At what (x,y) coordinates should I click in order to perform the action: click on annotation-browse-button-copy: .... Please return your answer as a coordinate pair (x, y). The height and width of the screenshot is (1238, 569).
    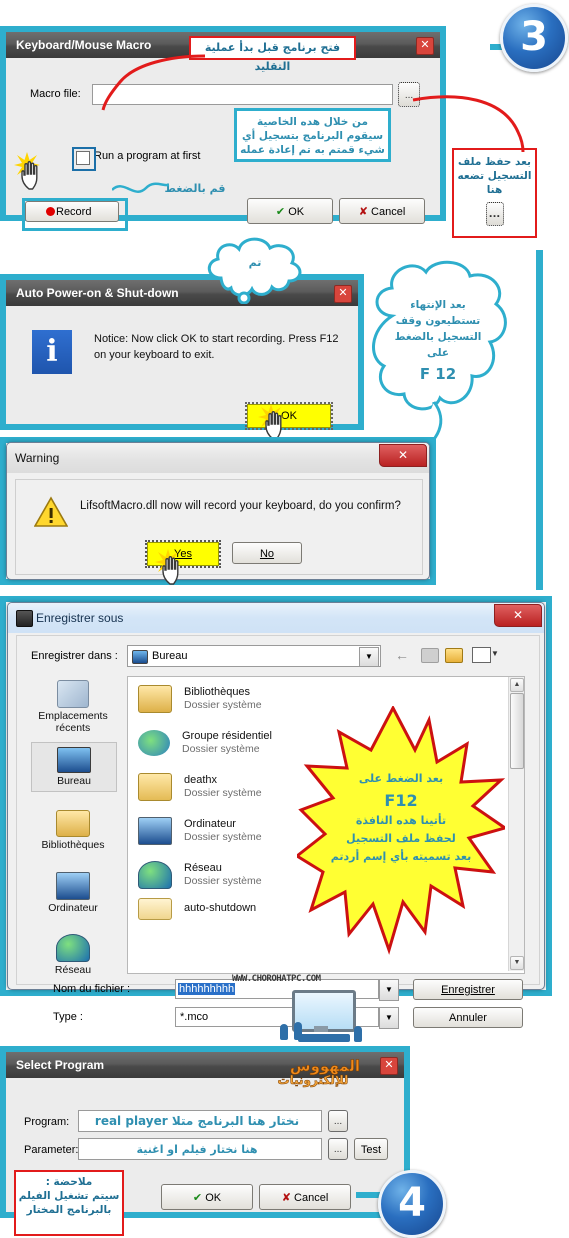
    Looking at the image, I should click on (494, 213).